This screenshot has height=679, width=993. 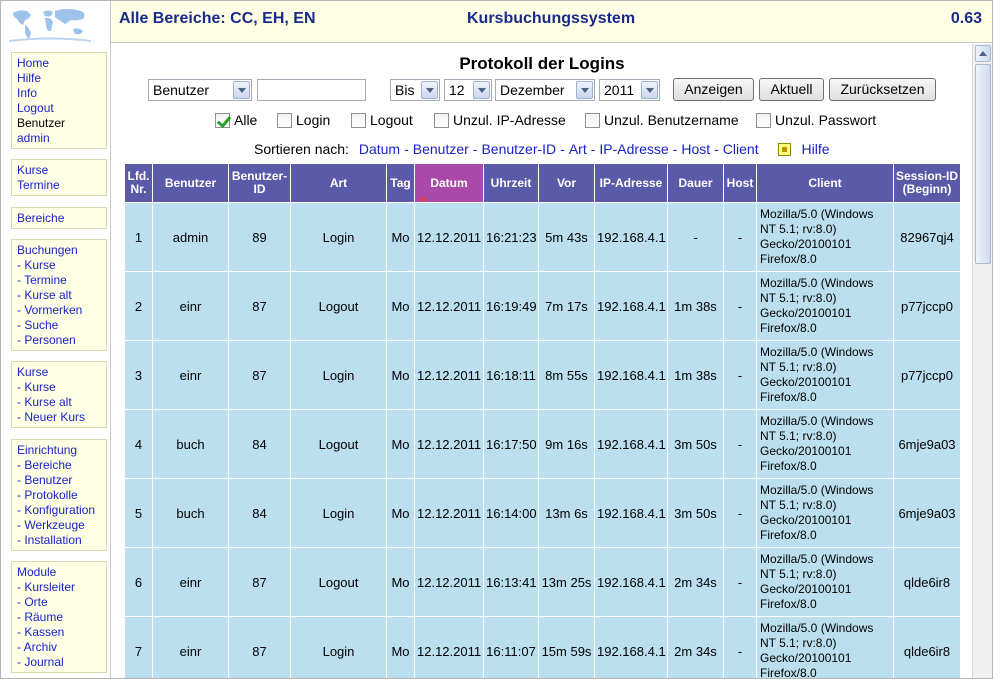 I want to click on column-header: Dauer, so click(x=695, y=183).